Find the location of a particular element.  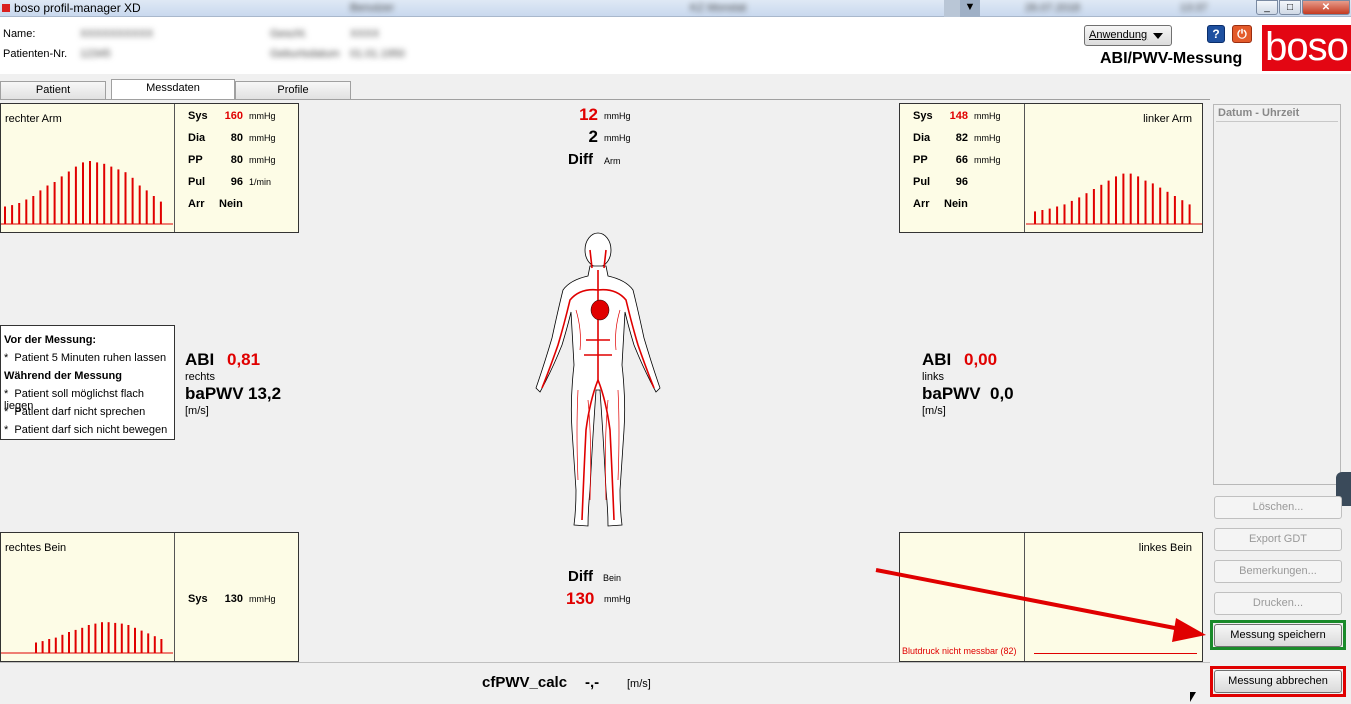

diff-sys-value: 12 is located at coordinates (588, 114).